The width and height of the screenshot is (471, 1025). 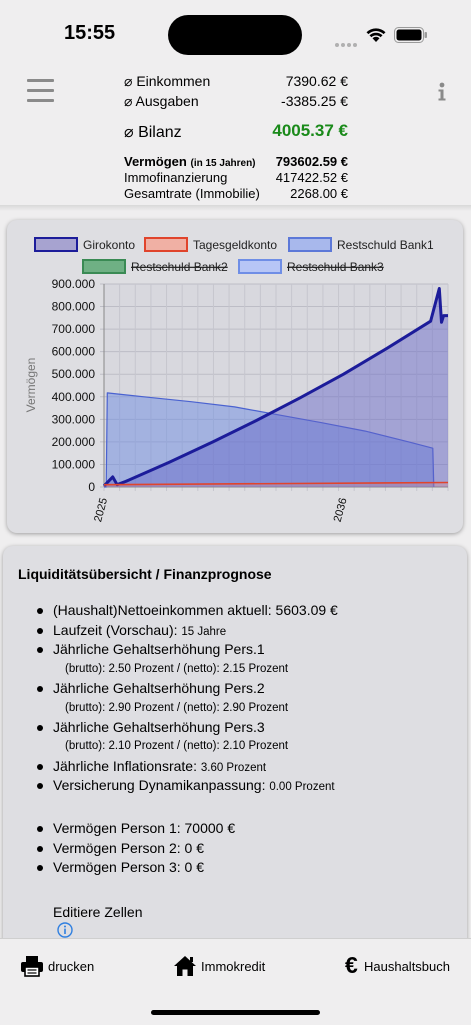 What do you see at coordinates (127, 766) in the screenshot?
I see `item-label: Jährliche Inflationsrate:` at bounding box center [127, 766].